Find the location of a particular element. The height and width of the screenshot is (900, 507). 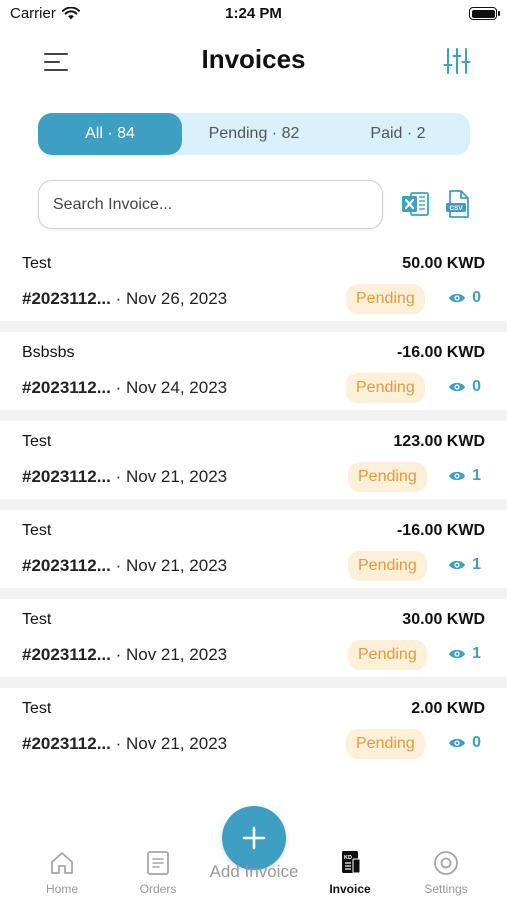

sliders-icon is located at coordinates (457, 61).